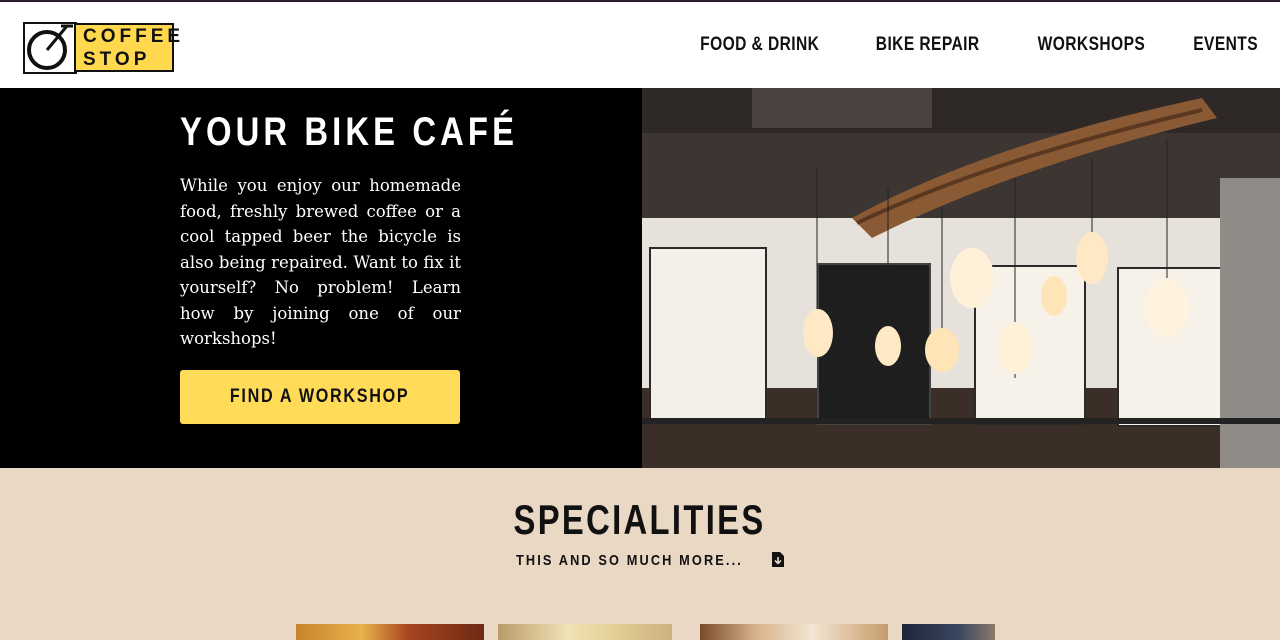 This screenshot has width=1280, height=640. Describe the element at coordinates (759, 45) in the screenshot. I see `nav-food-drink: FOOD & DRINK` at that location.